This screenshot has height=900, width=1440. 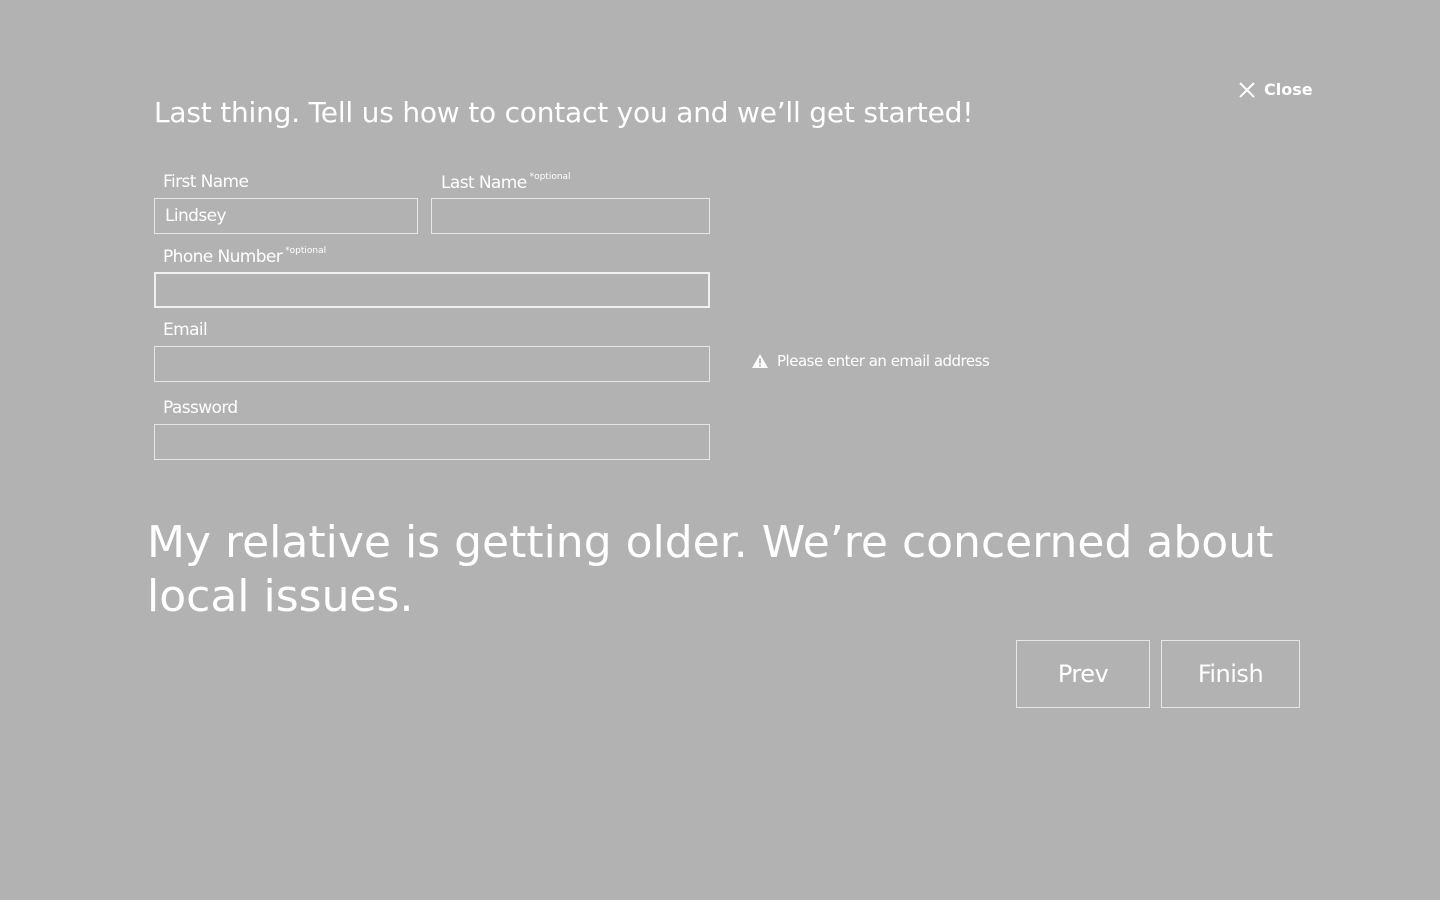 What do you see at coordinates (432, 364) in the screenshot?
I see `email-input` at bounding box center [432, 364].